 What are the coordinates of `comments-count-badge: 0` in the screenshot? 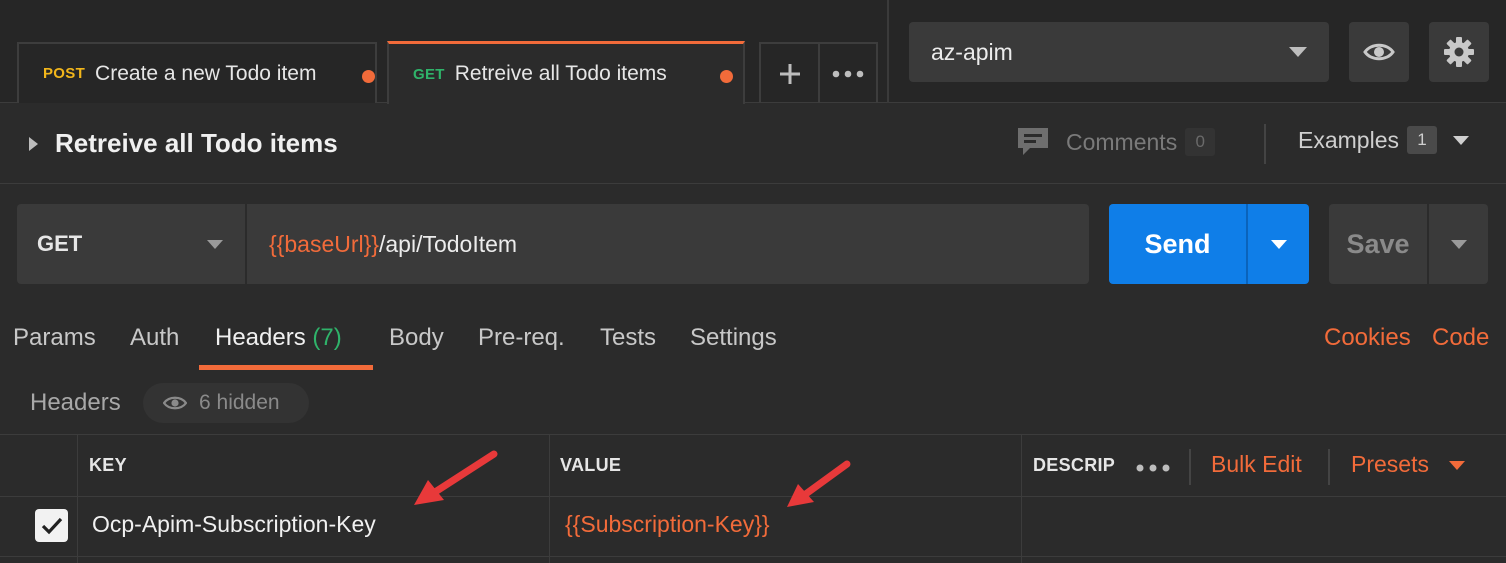 It's located at (1200, 142).